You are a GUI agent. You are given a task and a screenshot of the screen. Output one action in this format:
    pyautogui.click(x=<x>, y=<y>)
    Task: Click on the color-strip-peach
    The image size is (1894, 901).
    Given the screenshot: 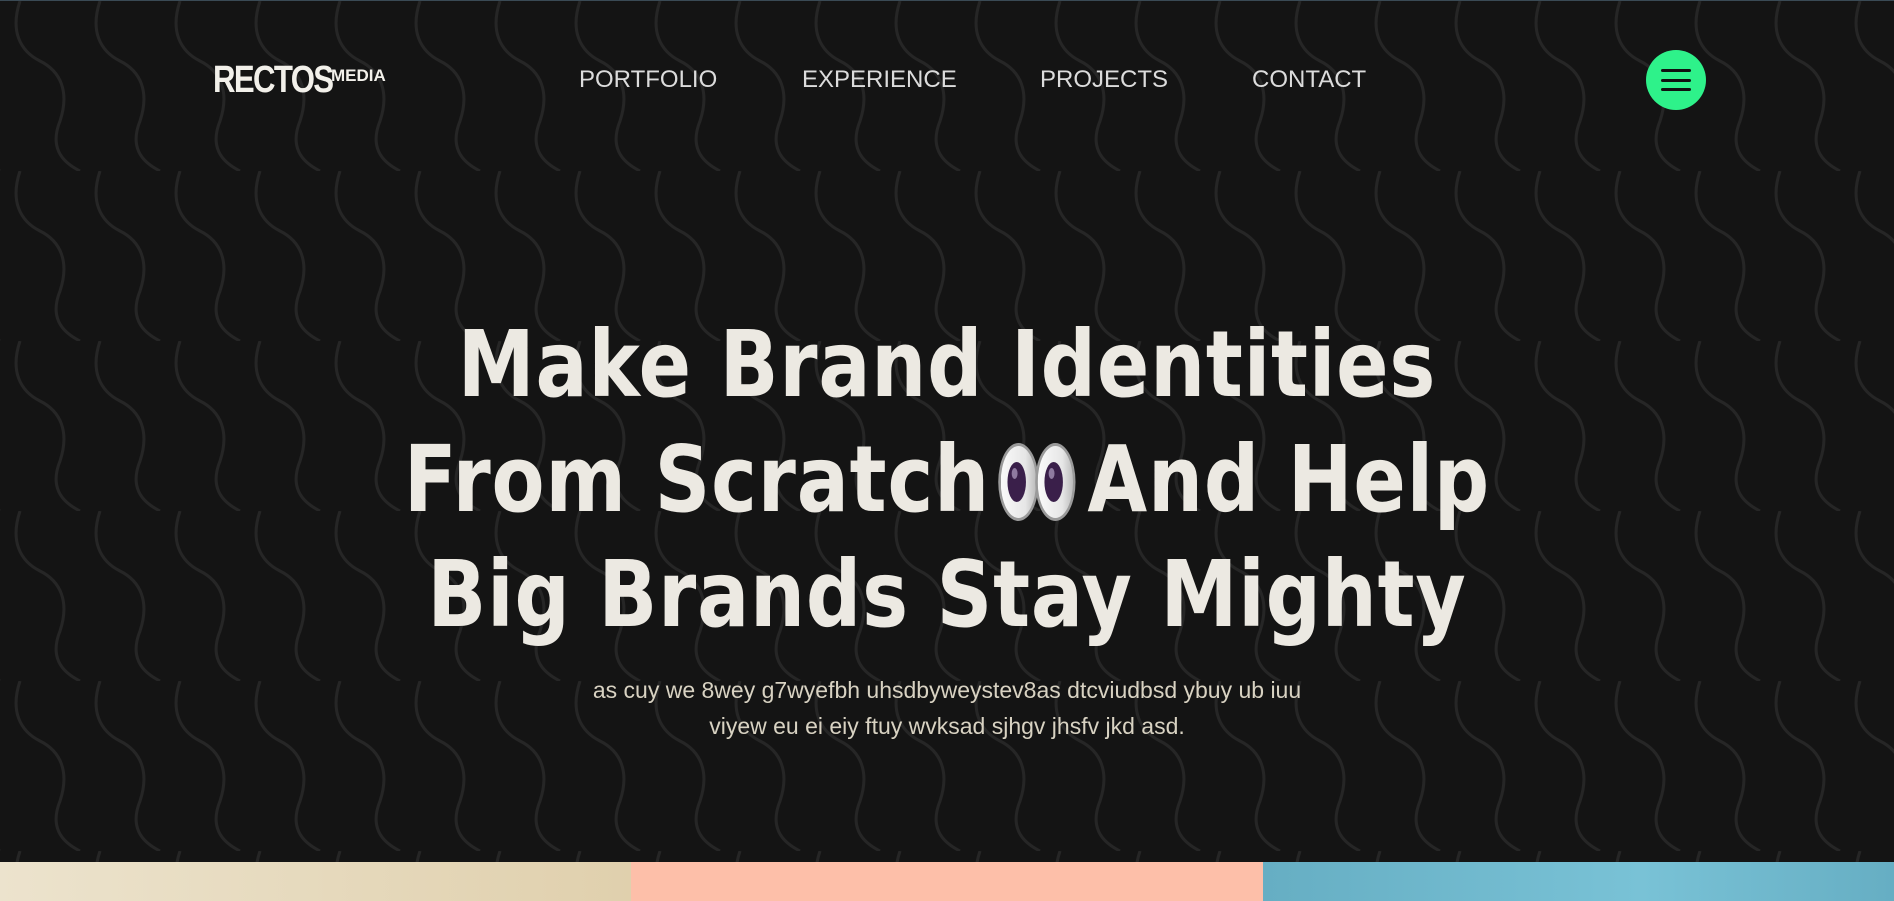 What is the action you would take?
    pyautogui.click(x=947, y=881)
    